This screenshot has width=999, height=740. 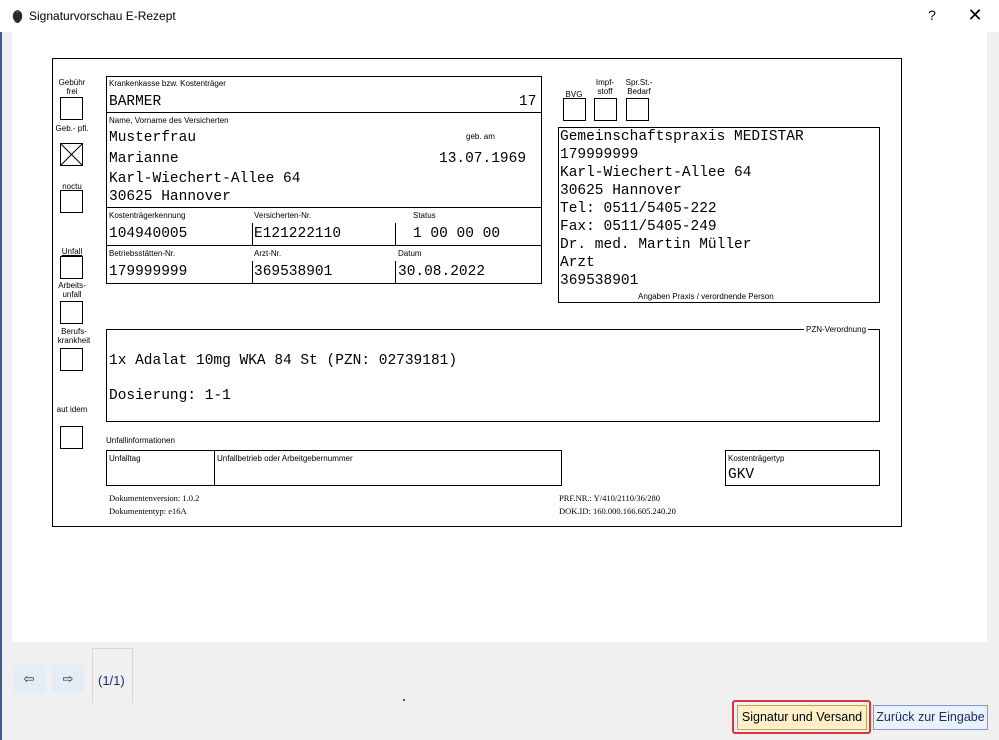 What do you see at coordinates (410, 253) in the screenshot?
I see `datum-label: Datum` at bounding box center [410, 253].